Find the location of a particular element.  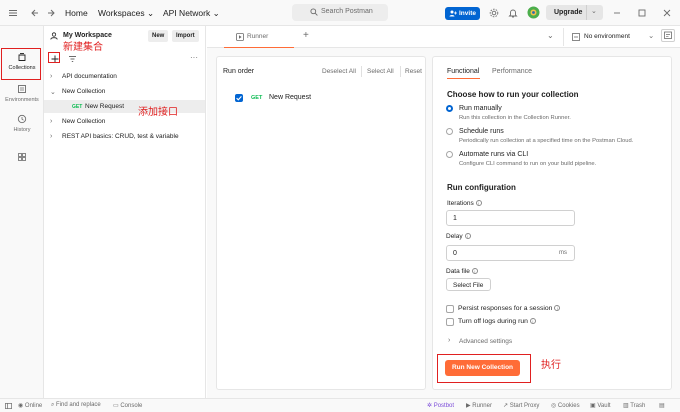

status-find-replace: ⌕ Find and replace is located at coordinates (76, 405).